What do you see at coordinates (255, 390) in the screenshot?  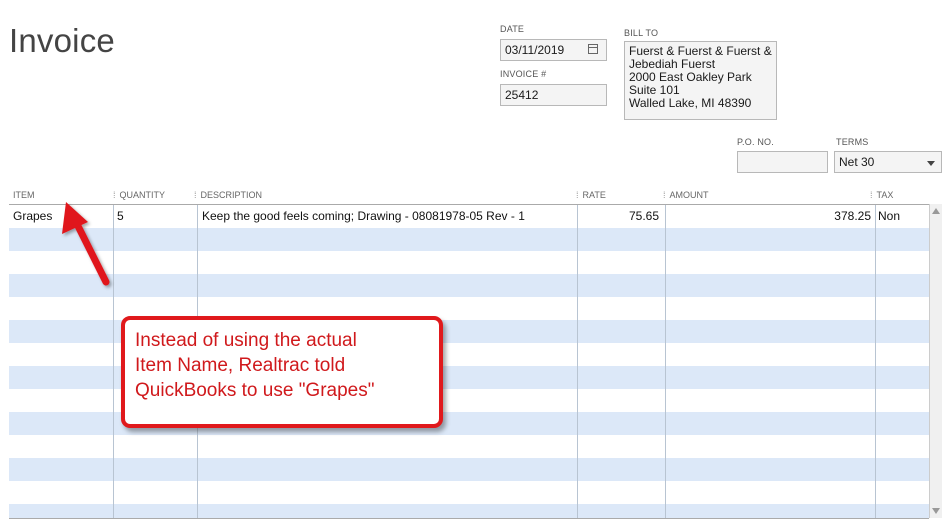 I see `annotation-line: QuickBooks to use "Grapes"` at bounding box center [255, 390].